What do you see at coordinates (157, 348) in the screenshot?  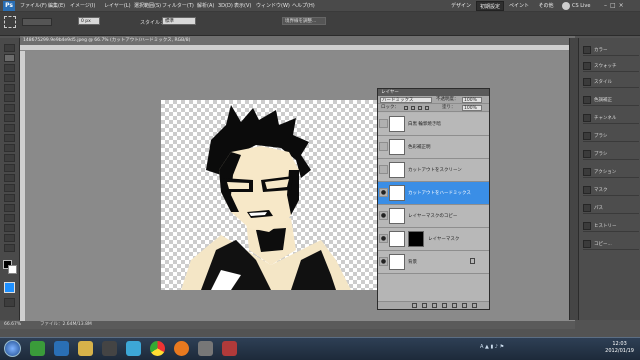 I see `chrome-icon` at bounding box center [157, 348].